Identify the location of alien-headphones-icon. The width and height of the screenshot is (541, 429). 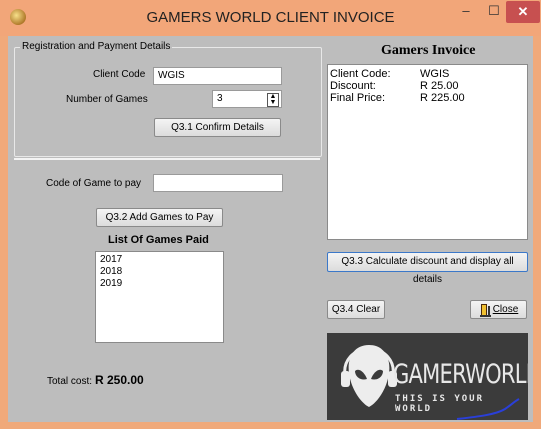
(369, 376).